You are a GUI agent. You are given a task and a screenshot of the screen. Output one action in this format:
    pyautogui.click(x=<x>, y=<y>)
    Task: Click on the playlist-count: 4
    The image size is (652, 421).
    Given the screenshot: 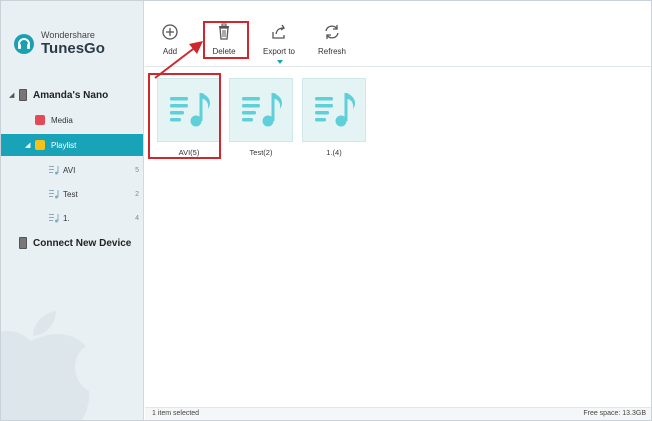 What is the action you would take?
    pyautogui.click(x=137, y=218)
    